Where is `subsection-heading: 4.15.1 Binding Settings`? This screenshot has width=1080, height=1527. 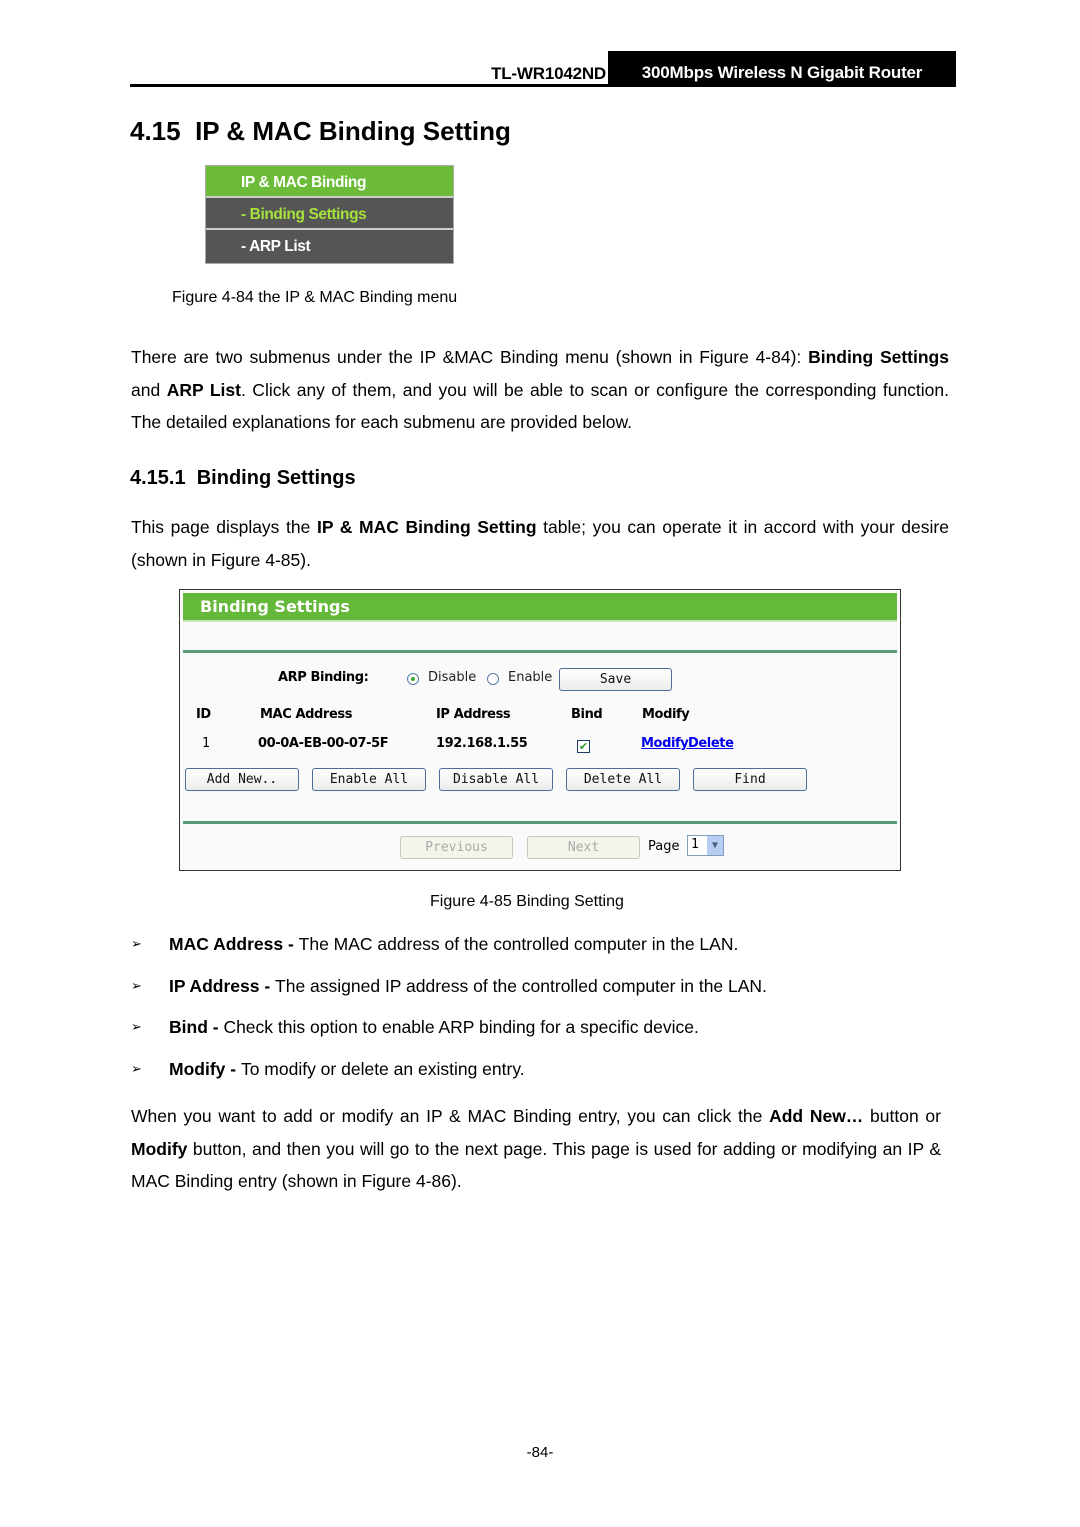 subsection-heading: 4.15.1 Binding Settings is located at coordinates (243, 478).